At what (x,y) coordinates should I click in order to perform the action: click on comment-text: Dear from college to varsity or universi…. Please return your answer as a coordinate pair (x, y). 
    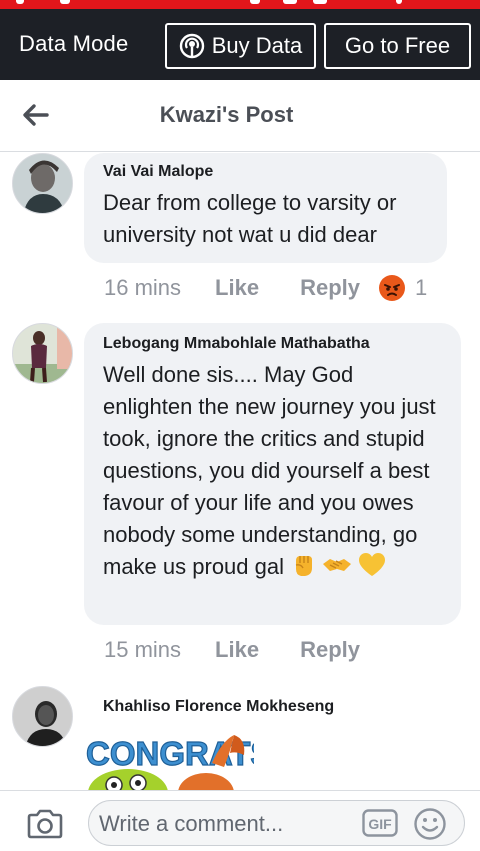
    Looking at the image, I should click on (250, 218).